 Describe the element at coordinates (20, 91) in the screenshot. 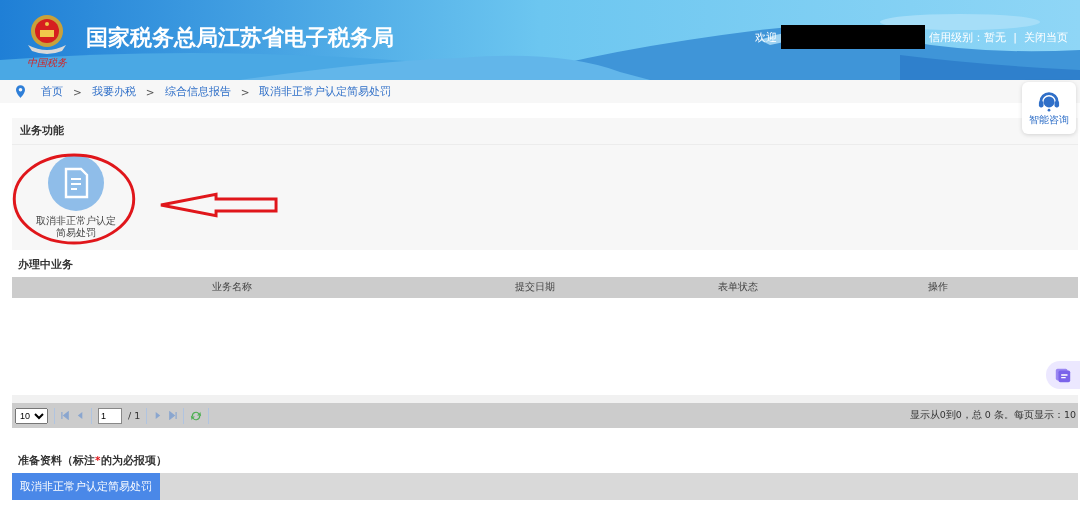

I see `location-pin-icon` at that location.